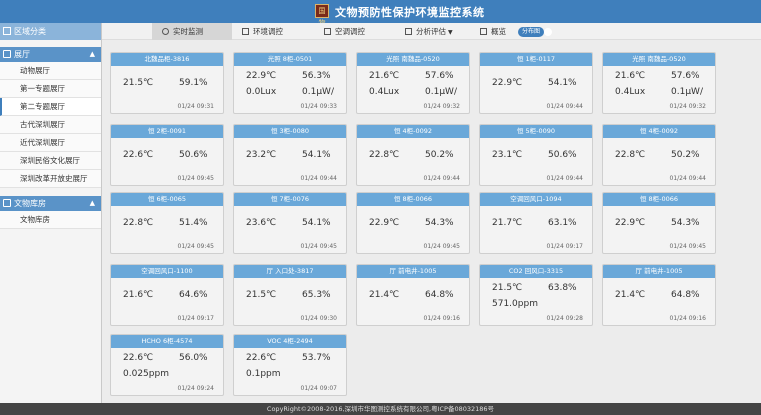 This screenshot has width=761, height=415. Describe the element at coordinates (290, 271) in the screenshot. I see `sensor-card-title: 厅 入口处-3817` at that location.